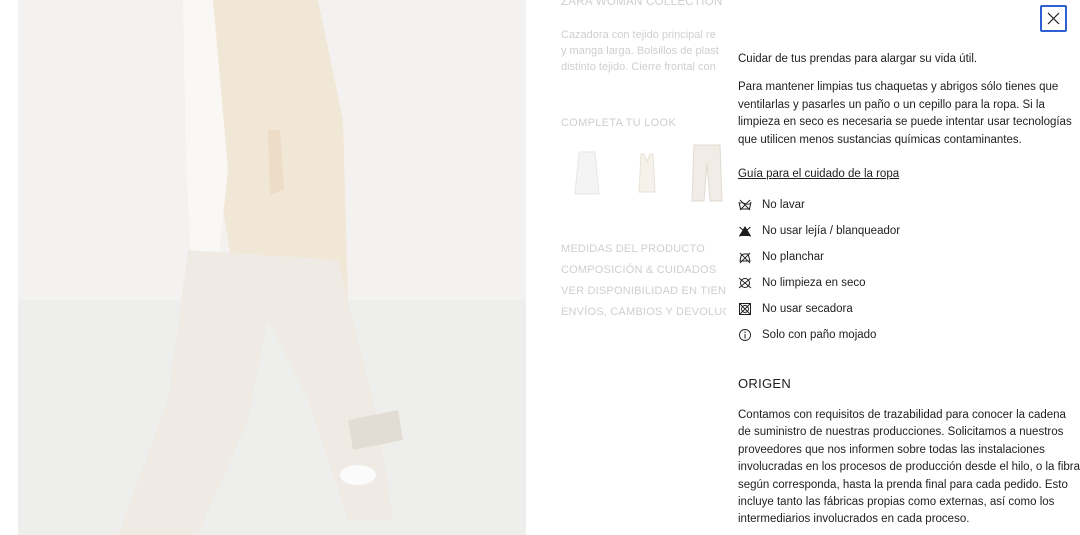  I want to click on no-iron-icon, so click(745, 257).